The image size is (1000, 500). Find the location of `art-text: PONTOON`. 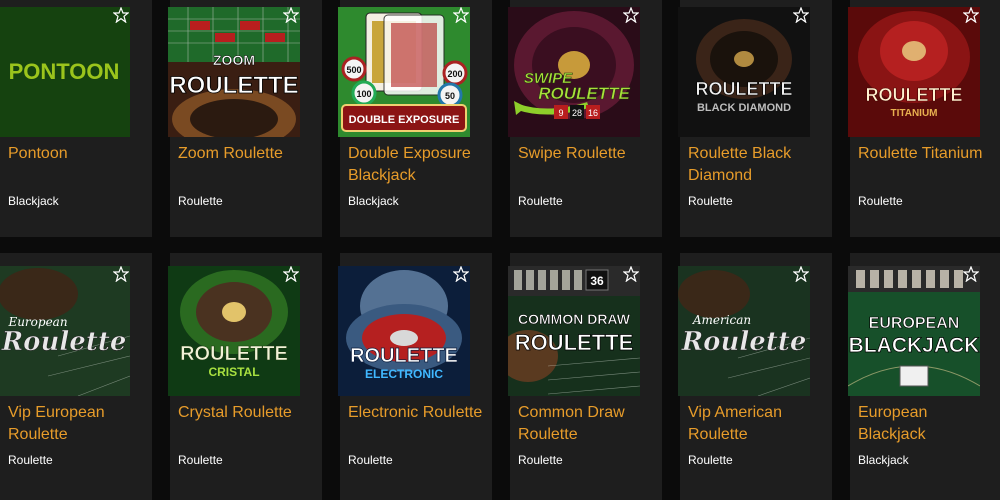

art-text: PONTOON is located at coordinates (64, 71).